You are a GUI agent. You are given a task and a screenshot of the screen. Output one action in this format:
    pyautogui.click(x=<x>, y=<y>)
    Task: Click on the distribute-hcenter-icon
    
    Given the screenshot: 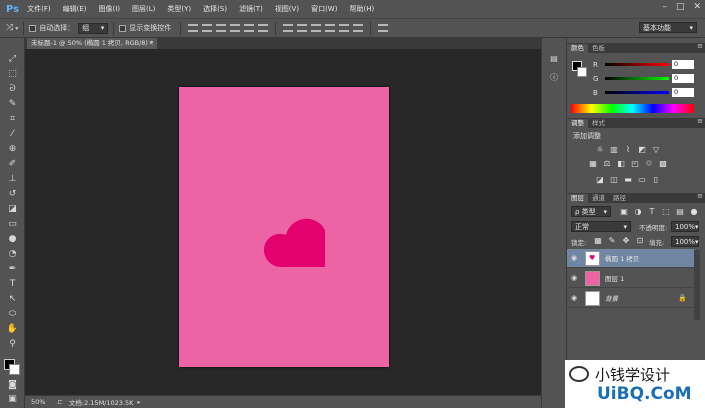 What is the action you would take?
    pyautogui.click(x=344, y=28)
    